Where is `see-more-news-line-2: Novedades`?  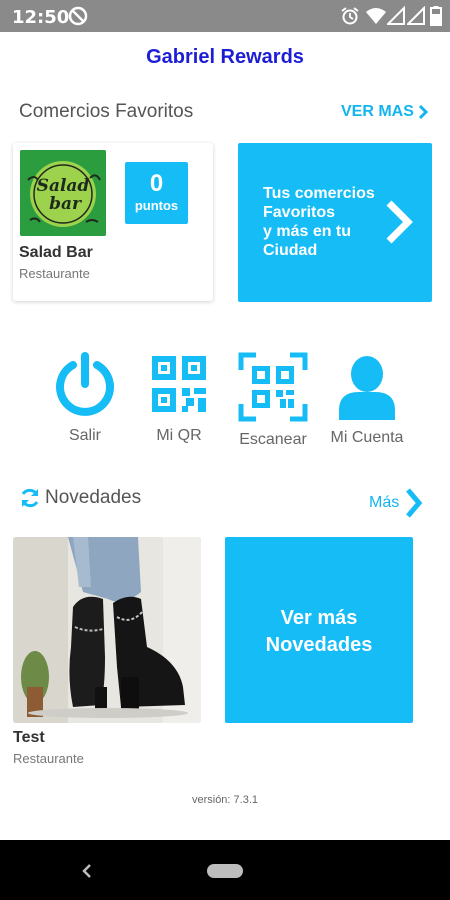 see-more-news-line-2: Novedades is located at coordinates (319, 645).